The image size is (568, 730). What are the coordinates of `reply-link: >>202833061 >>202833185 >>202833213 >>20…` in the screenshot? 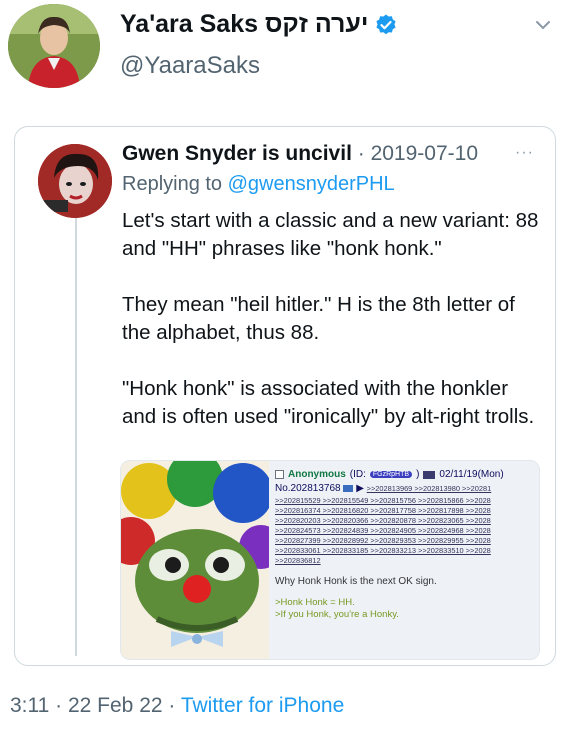 It's located at (383, 550).